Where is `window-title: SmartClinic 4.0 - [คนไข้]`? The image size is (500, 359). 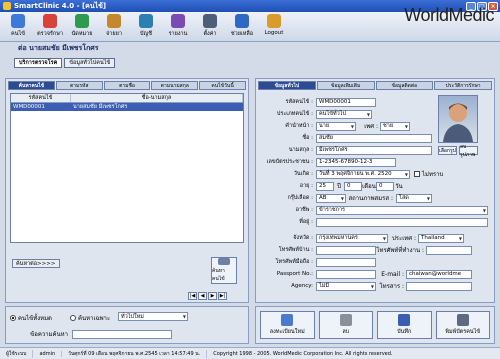 window-title: SmartClinic 4.0 - [คนไข้] is located at coordinates (60, 5).